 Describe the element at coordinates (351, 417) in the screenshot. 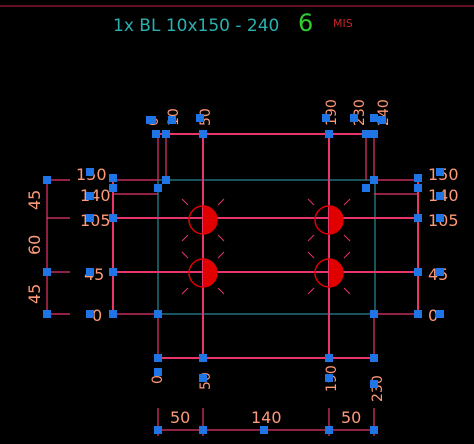

I see `bottom-chain-50-right: 50` at that location.